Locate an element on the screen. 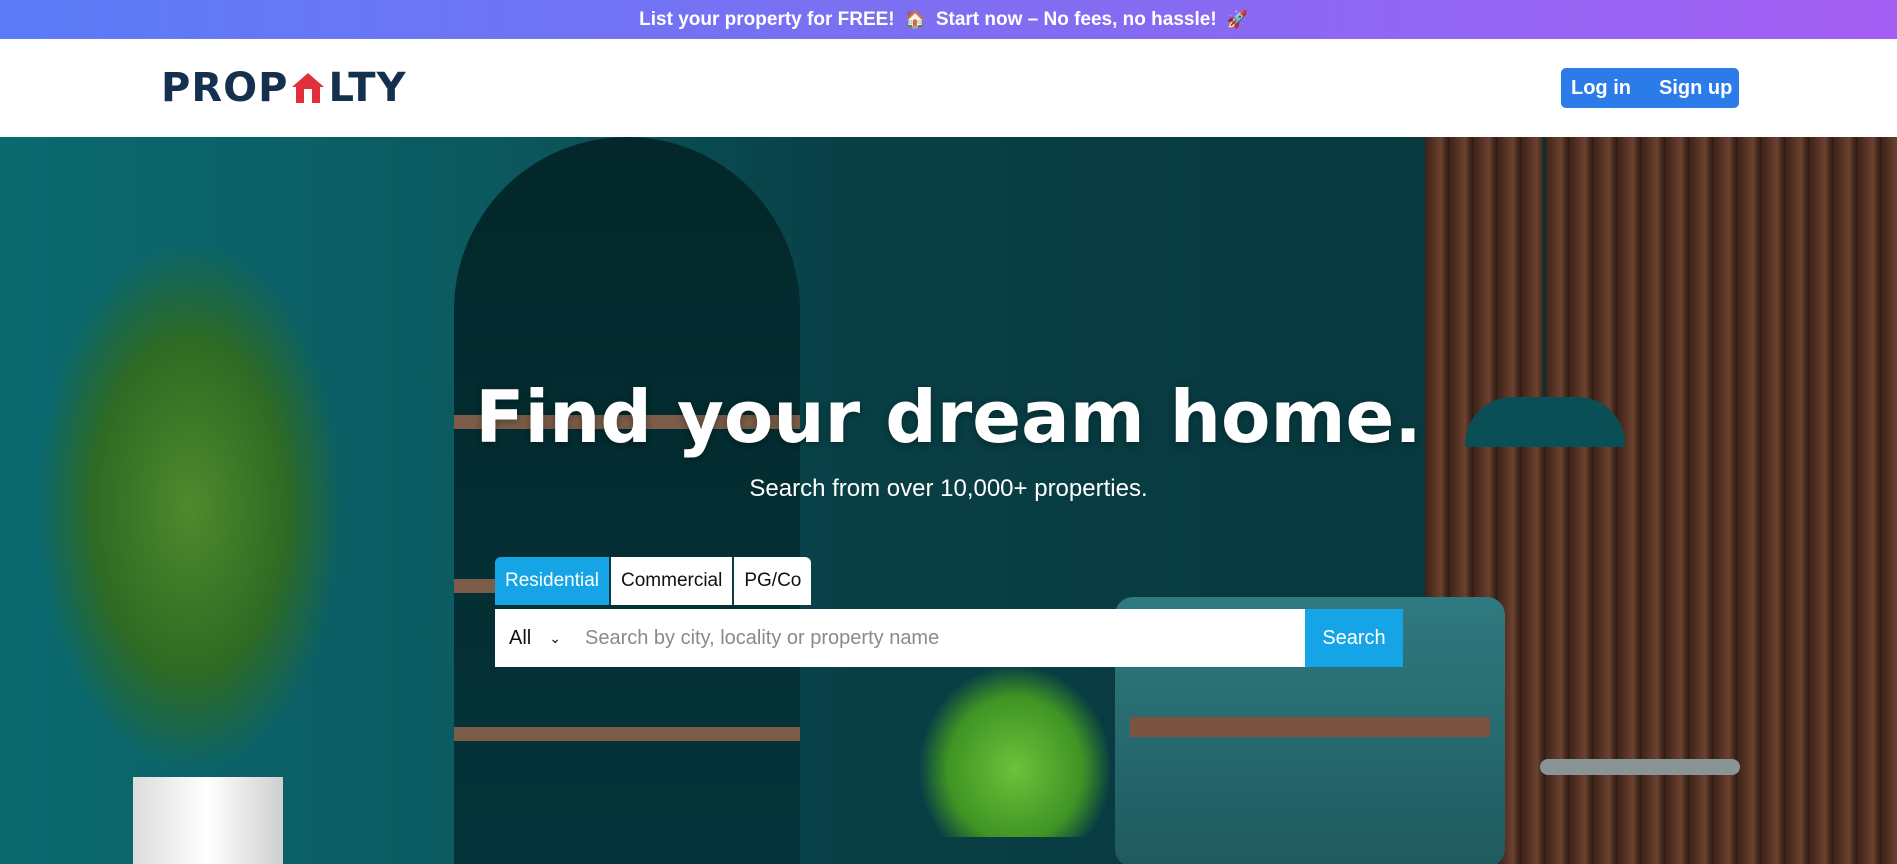  tab-commercial: Commercial is located at coordinates (673, 581).